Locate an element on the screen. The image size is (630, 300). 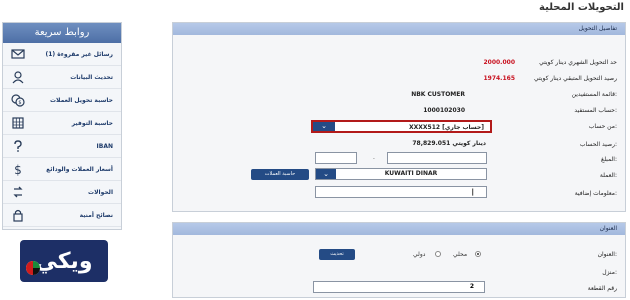
international-radio-label: دولي is located at coordinates (419, 254).